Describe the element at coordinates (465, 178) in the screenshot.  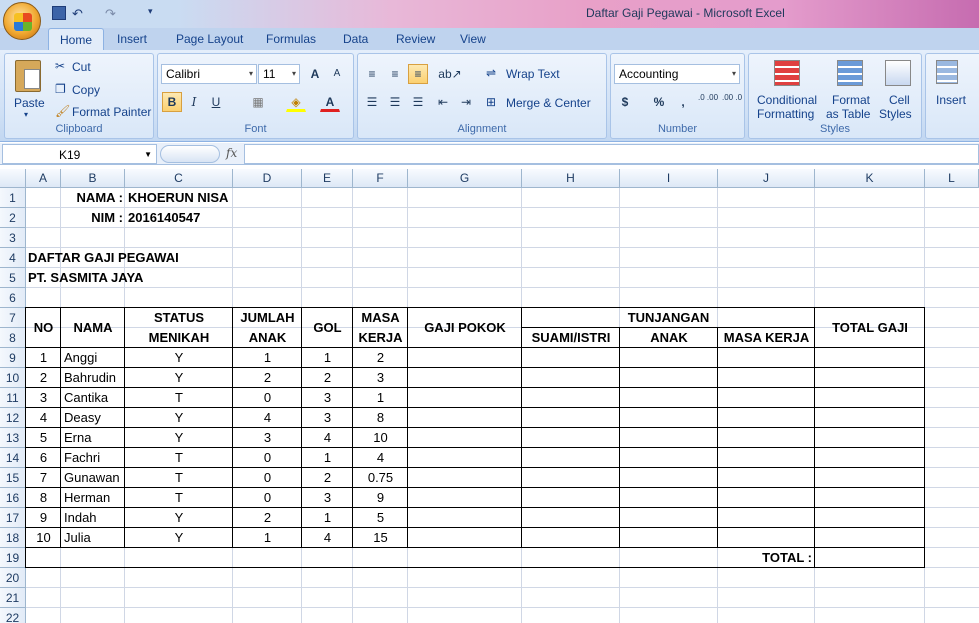
I see `column-header-g: G` at that location.